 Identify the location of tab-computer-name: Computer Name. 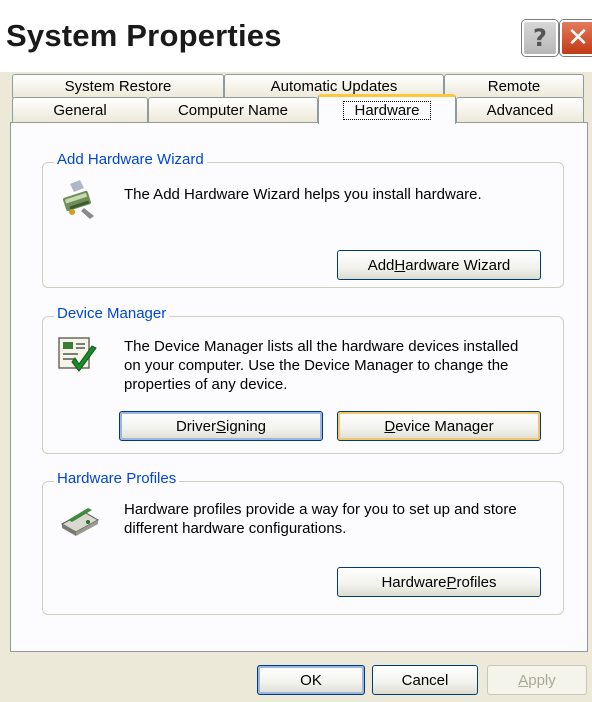
(233, 109).